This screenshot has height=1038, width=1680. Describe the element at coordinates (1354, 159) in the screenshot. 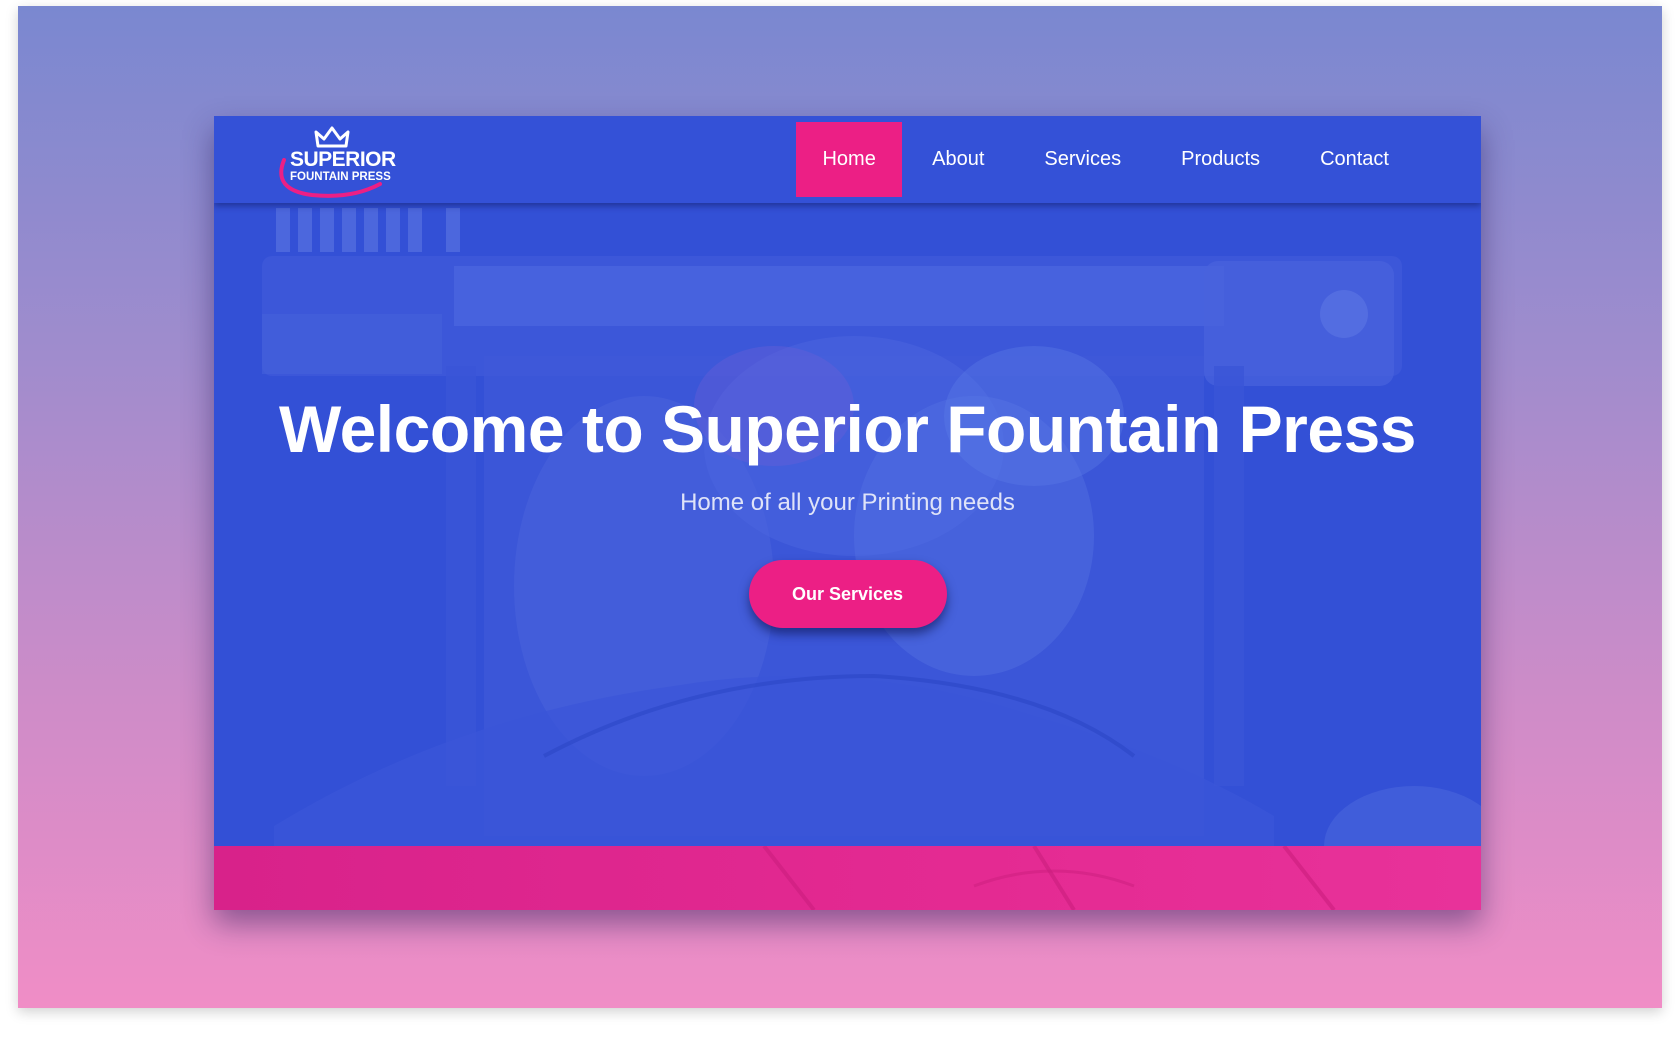

I see `nav-contact: Contact` at that location.